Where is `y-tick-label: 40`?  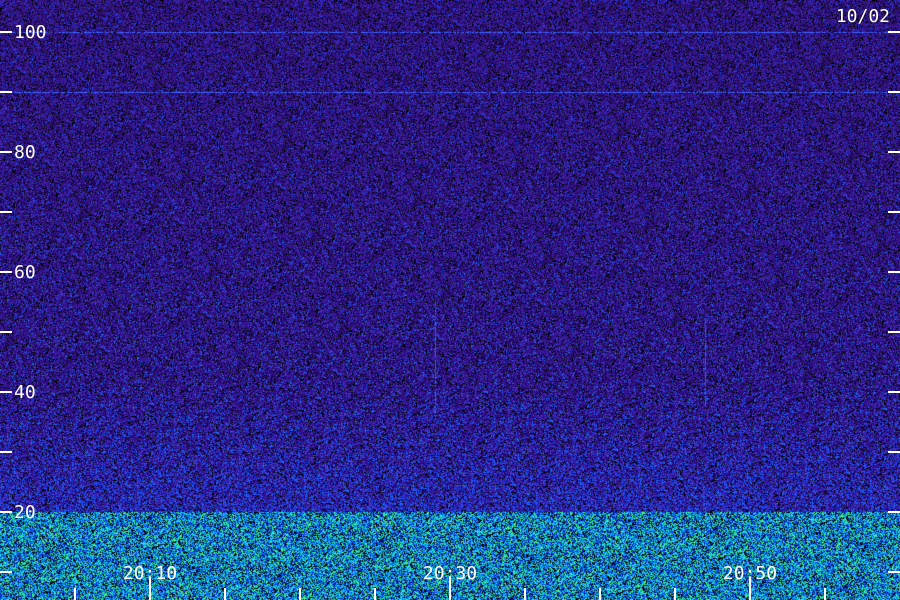
y-tick-label: 40 is located at coordinates (25, 392).